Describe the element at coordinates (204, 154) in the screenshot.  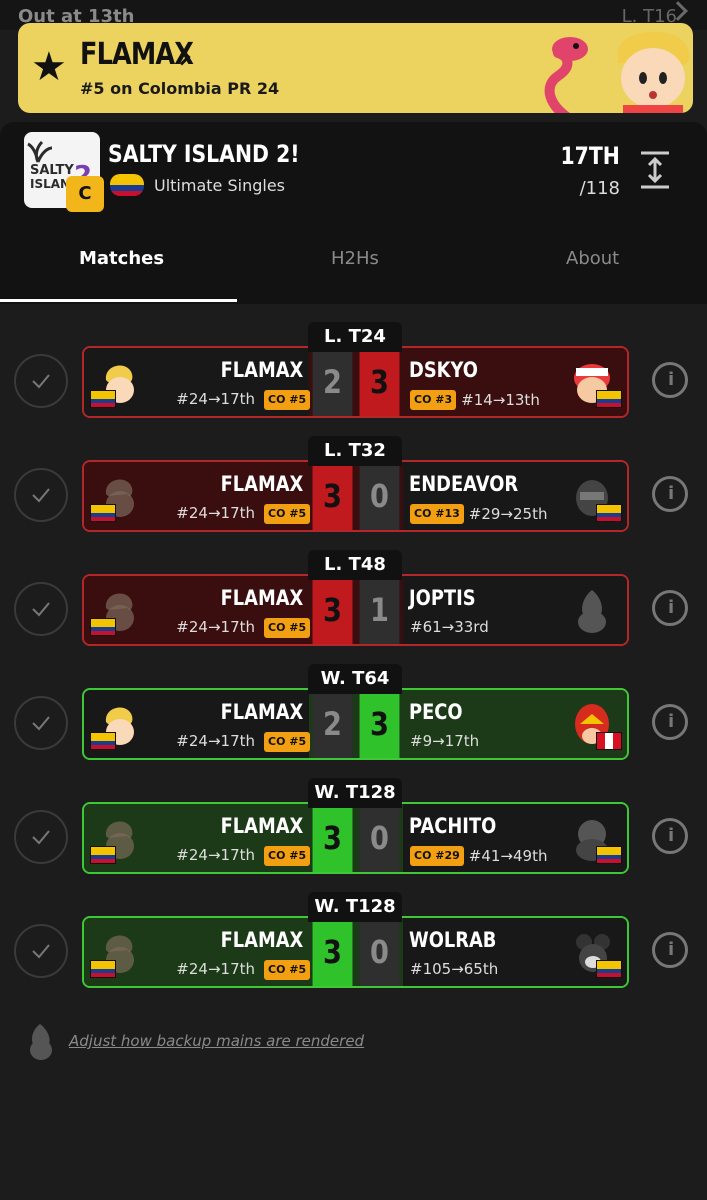
I see `tournament-name: SALTY ISLAND 2!` at that location.